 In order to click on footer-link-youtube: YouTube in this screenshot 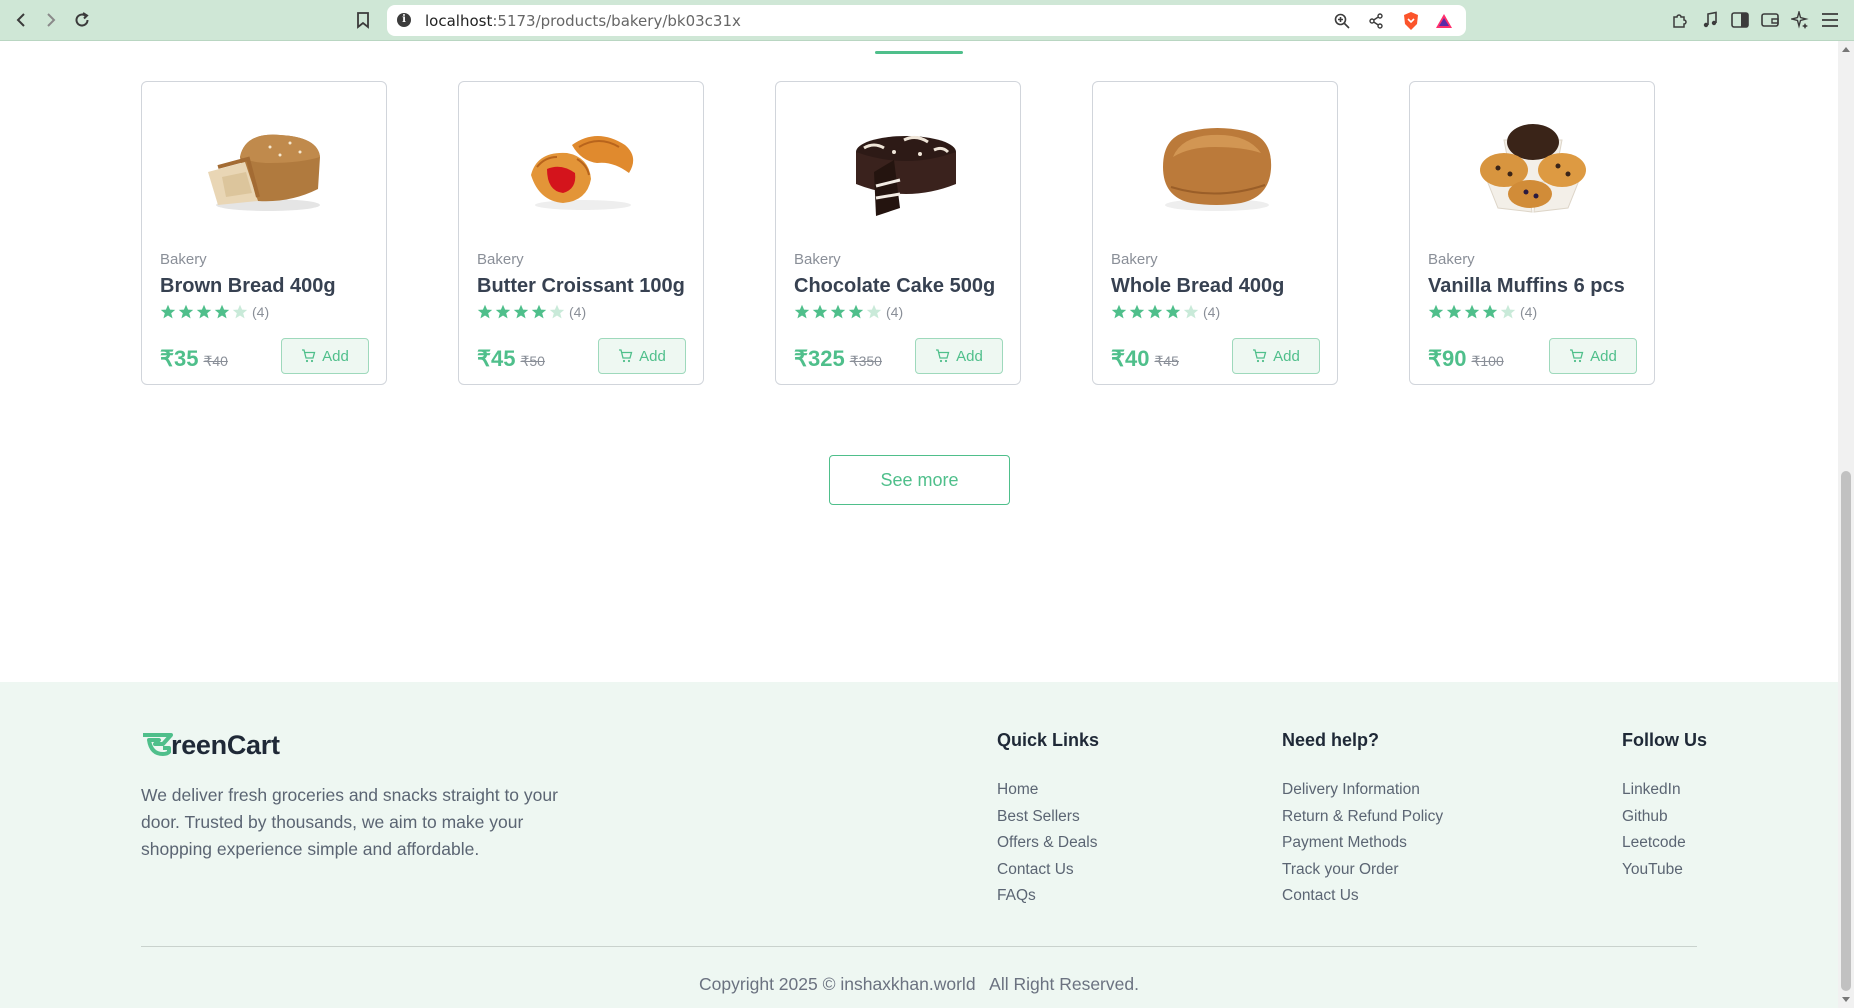, I will do `click(1664, 870)`.